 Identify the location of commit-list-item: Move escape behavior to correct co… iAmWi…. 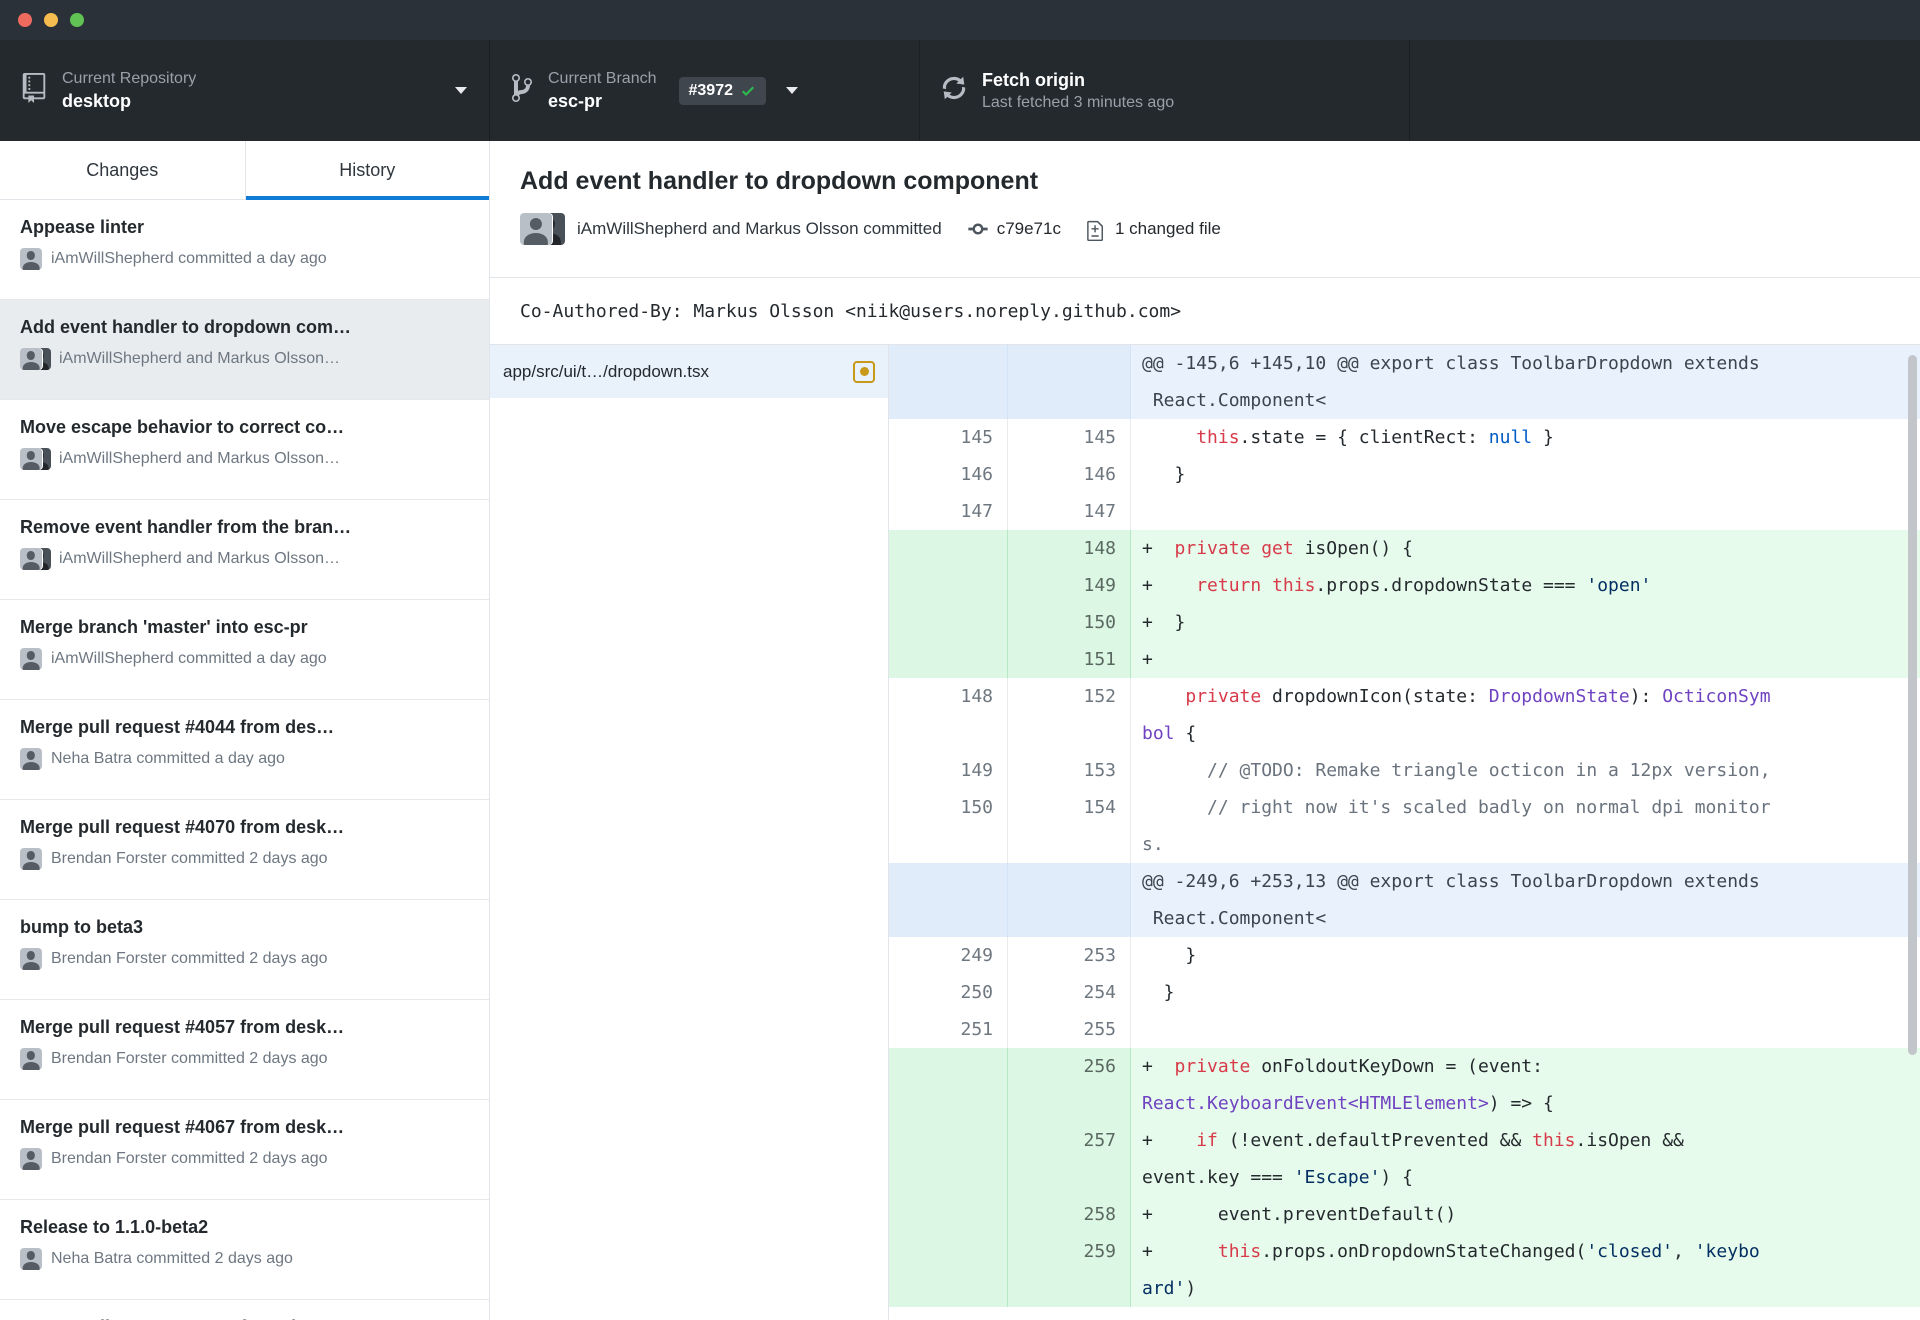
(244, 450).